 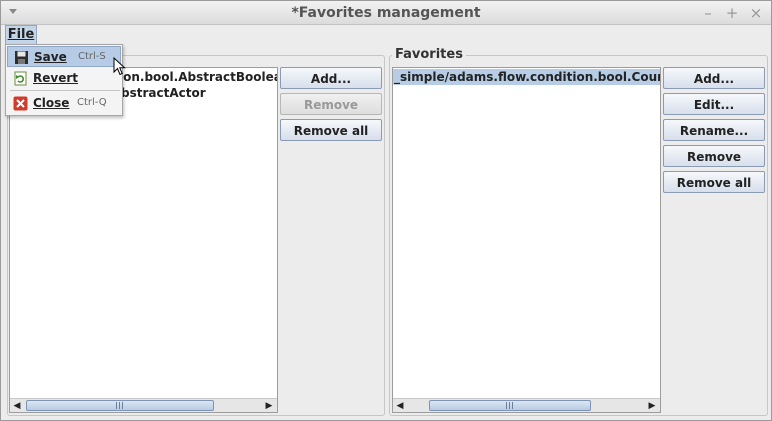 I want to click on menu-item-revert: Revert, so click(x=64, y=78).